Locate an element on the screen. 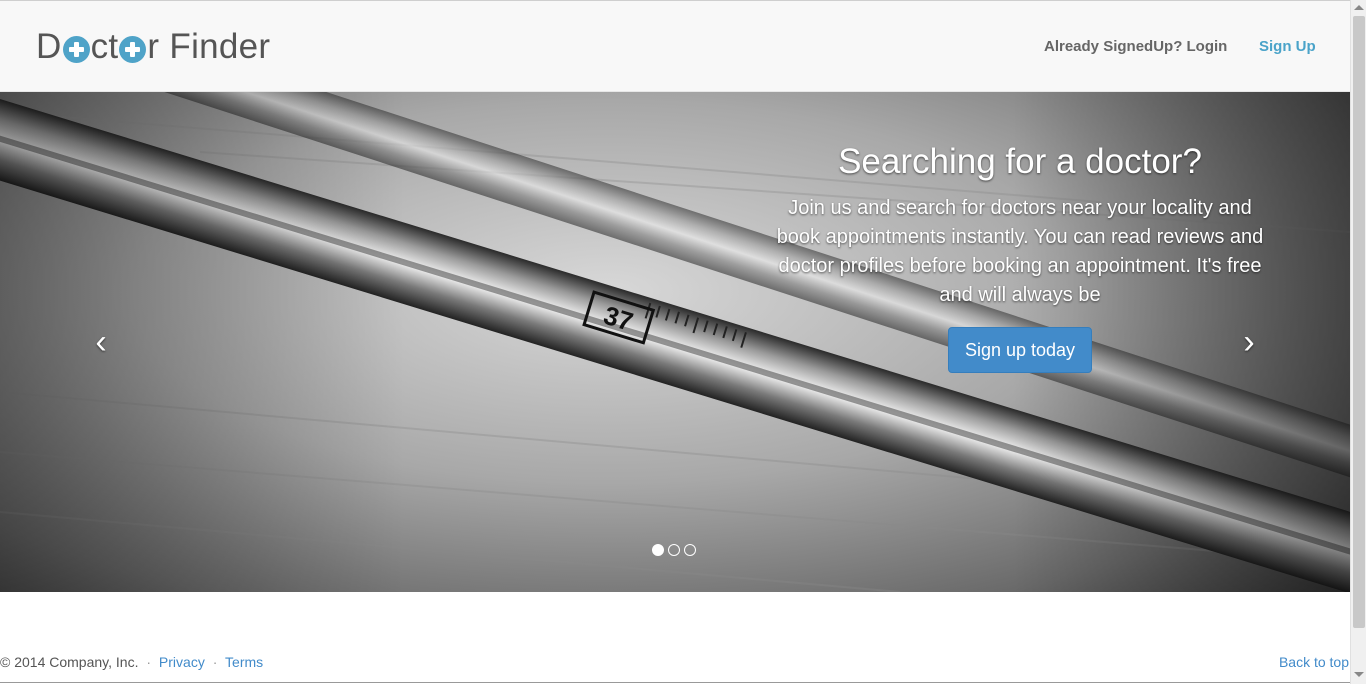  footer-left: © 2014 Company, Inc. · Privacy · Terms is located at coordinates (131, 662).